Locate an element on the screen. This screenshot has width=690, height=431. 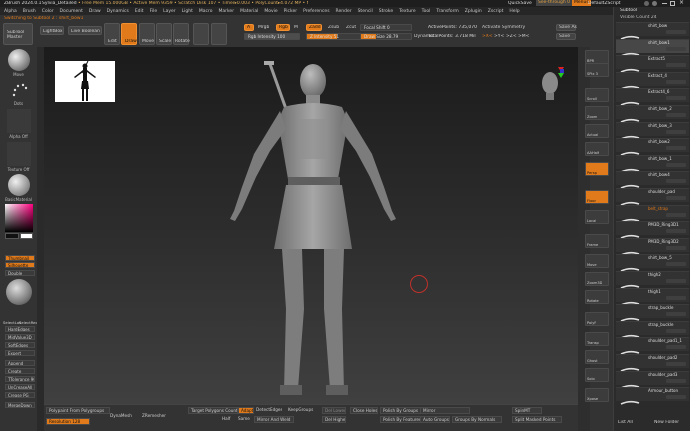
softedges-button: SoftEdges is located at coordinates (20, 345).